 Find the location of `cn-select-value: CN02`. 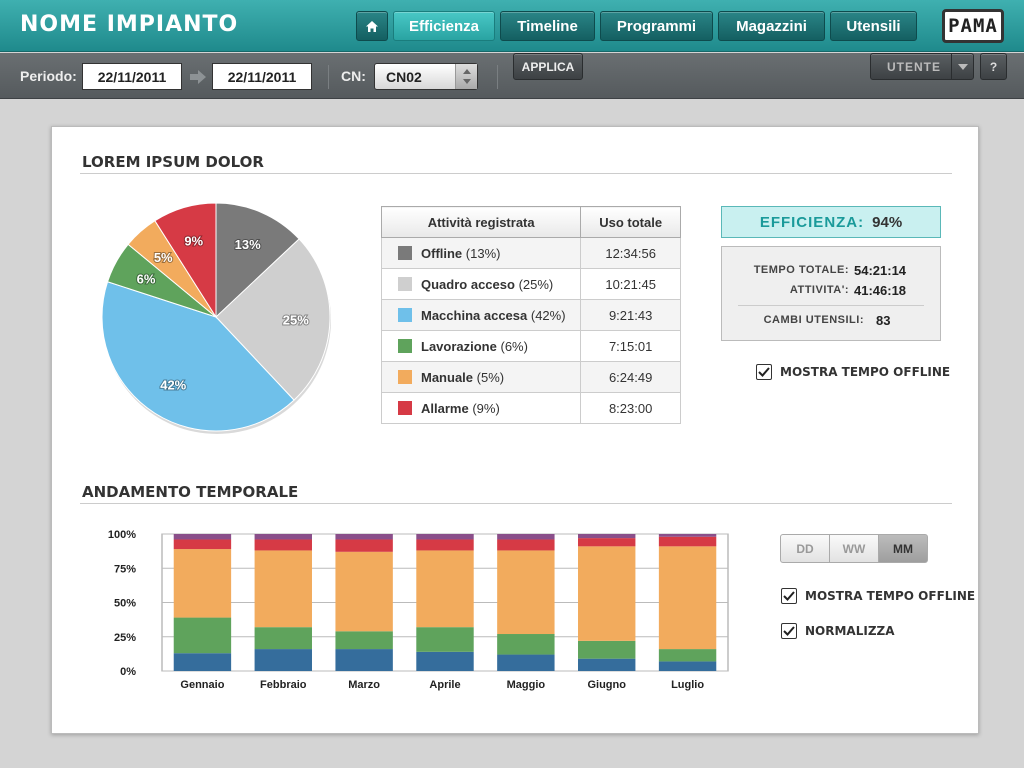

cn-select-value: CN02 is located at coordinates (404, 77).